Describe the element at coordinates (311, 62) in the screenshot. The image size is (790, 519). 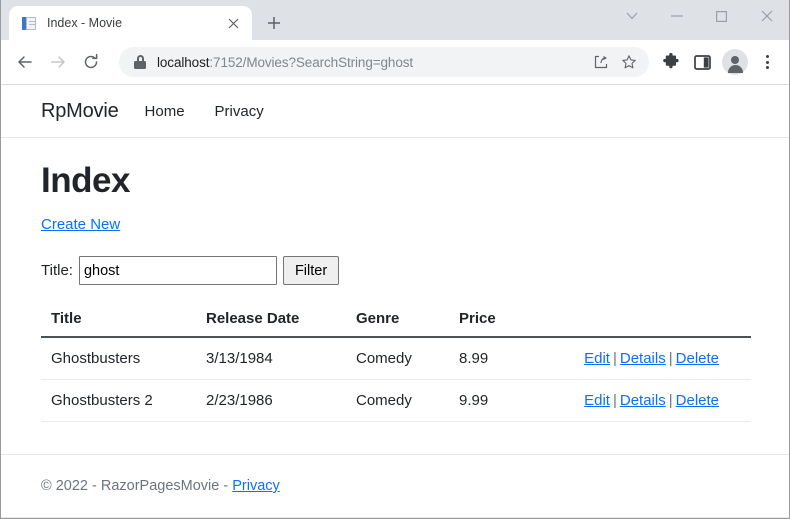
I see `url-path: :7152/Movies?SearchString=ghost` at that location.